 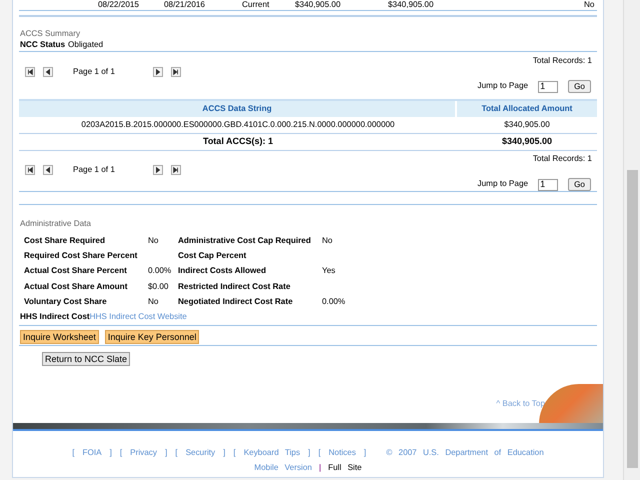 I want to click on field-label: Administrative Cost Cap Required, so click(x=245, y=240).